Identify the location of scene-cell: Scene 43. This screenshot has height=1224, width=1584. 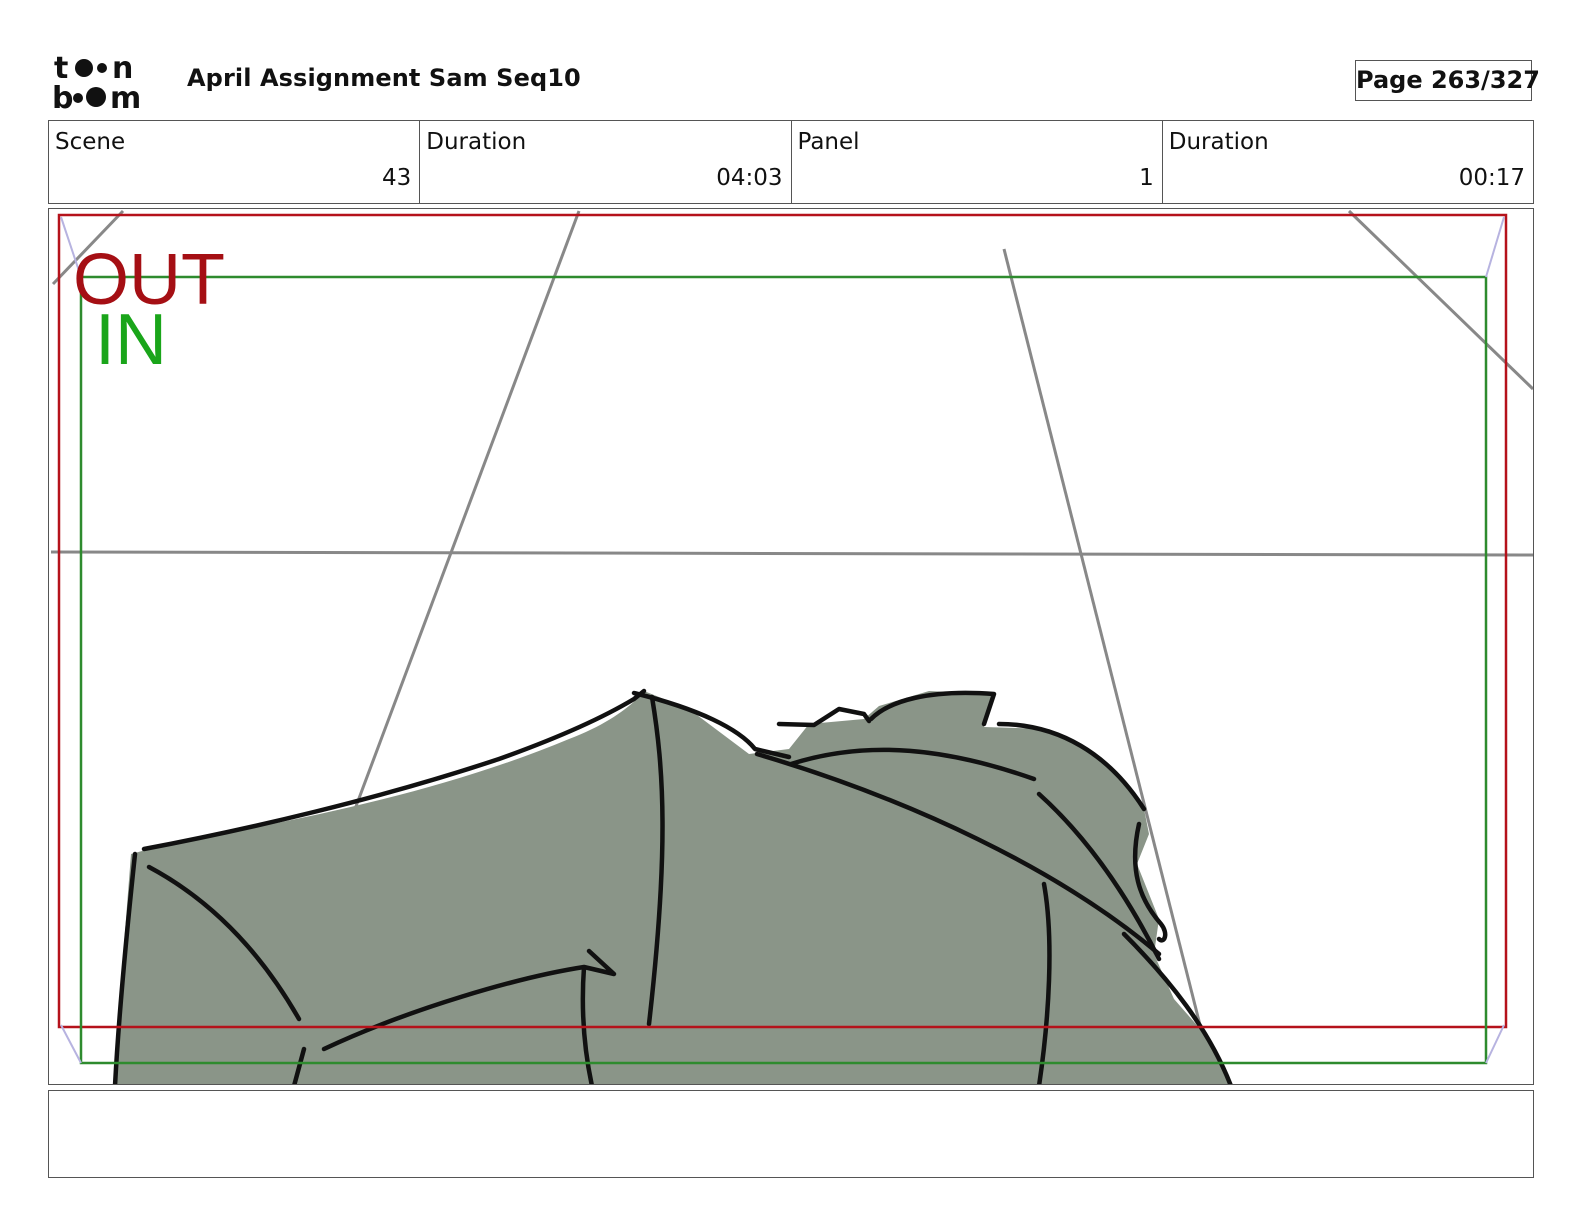
(235, 162).